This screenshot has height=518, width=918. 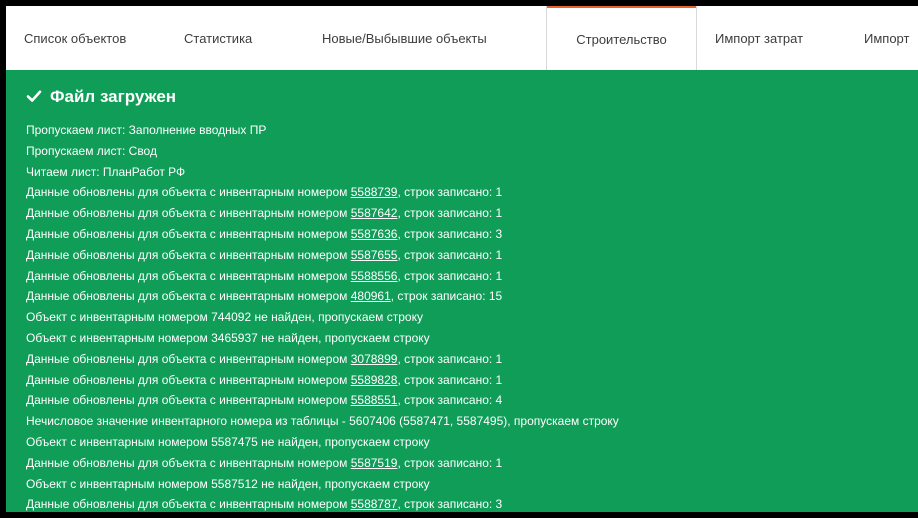 What do you see at coordinates (374, 213) in the screenshot?
I see `inventory-number-link: 5587642` at bounding box center [374, 213].